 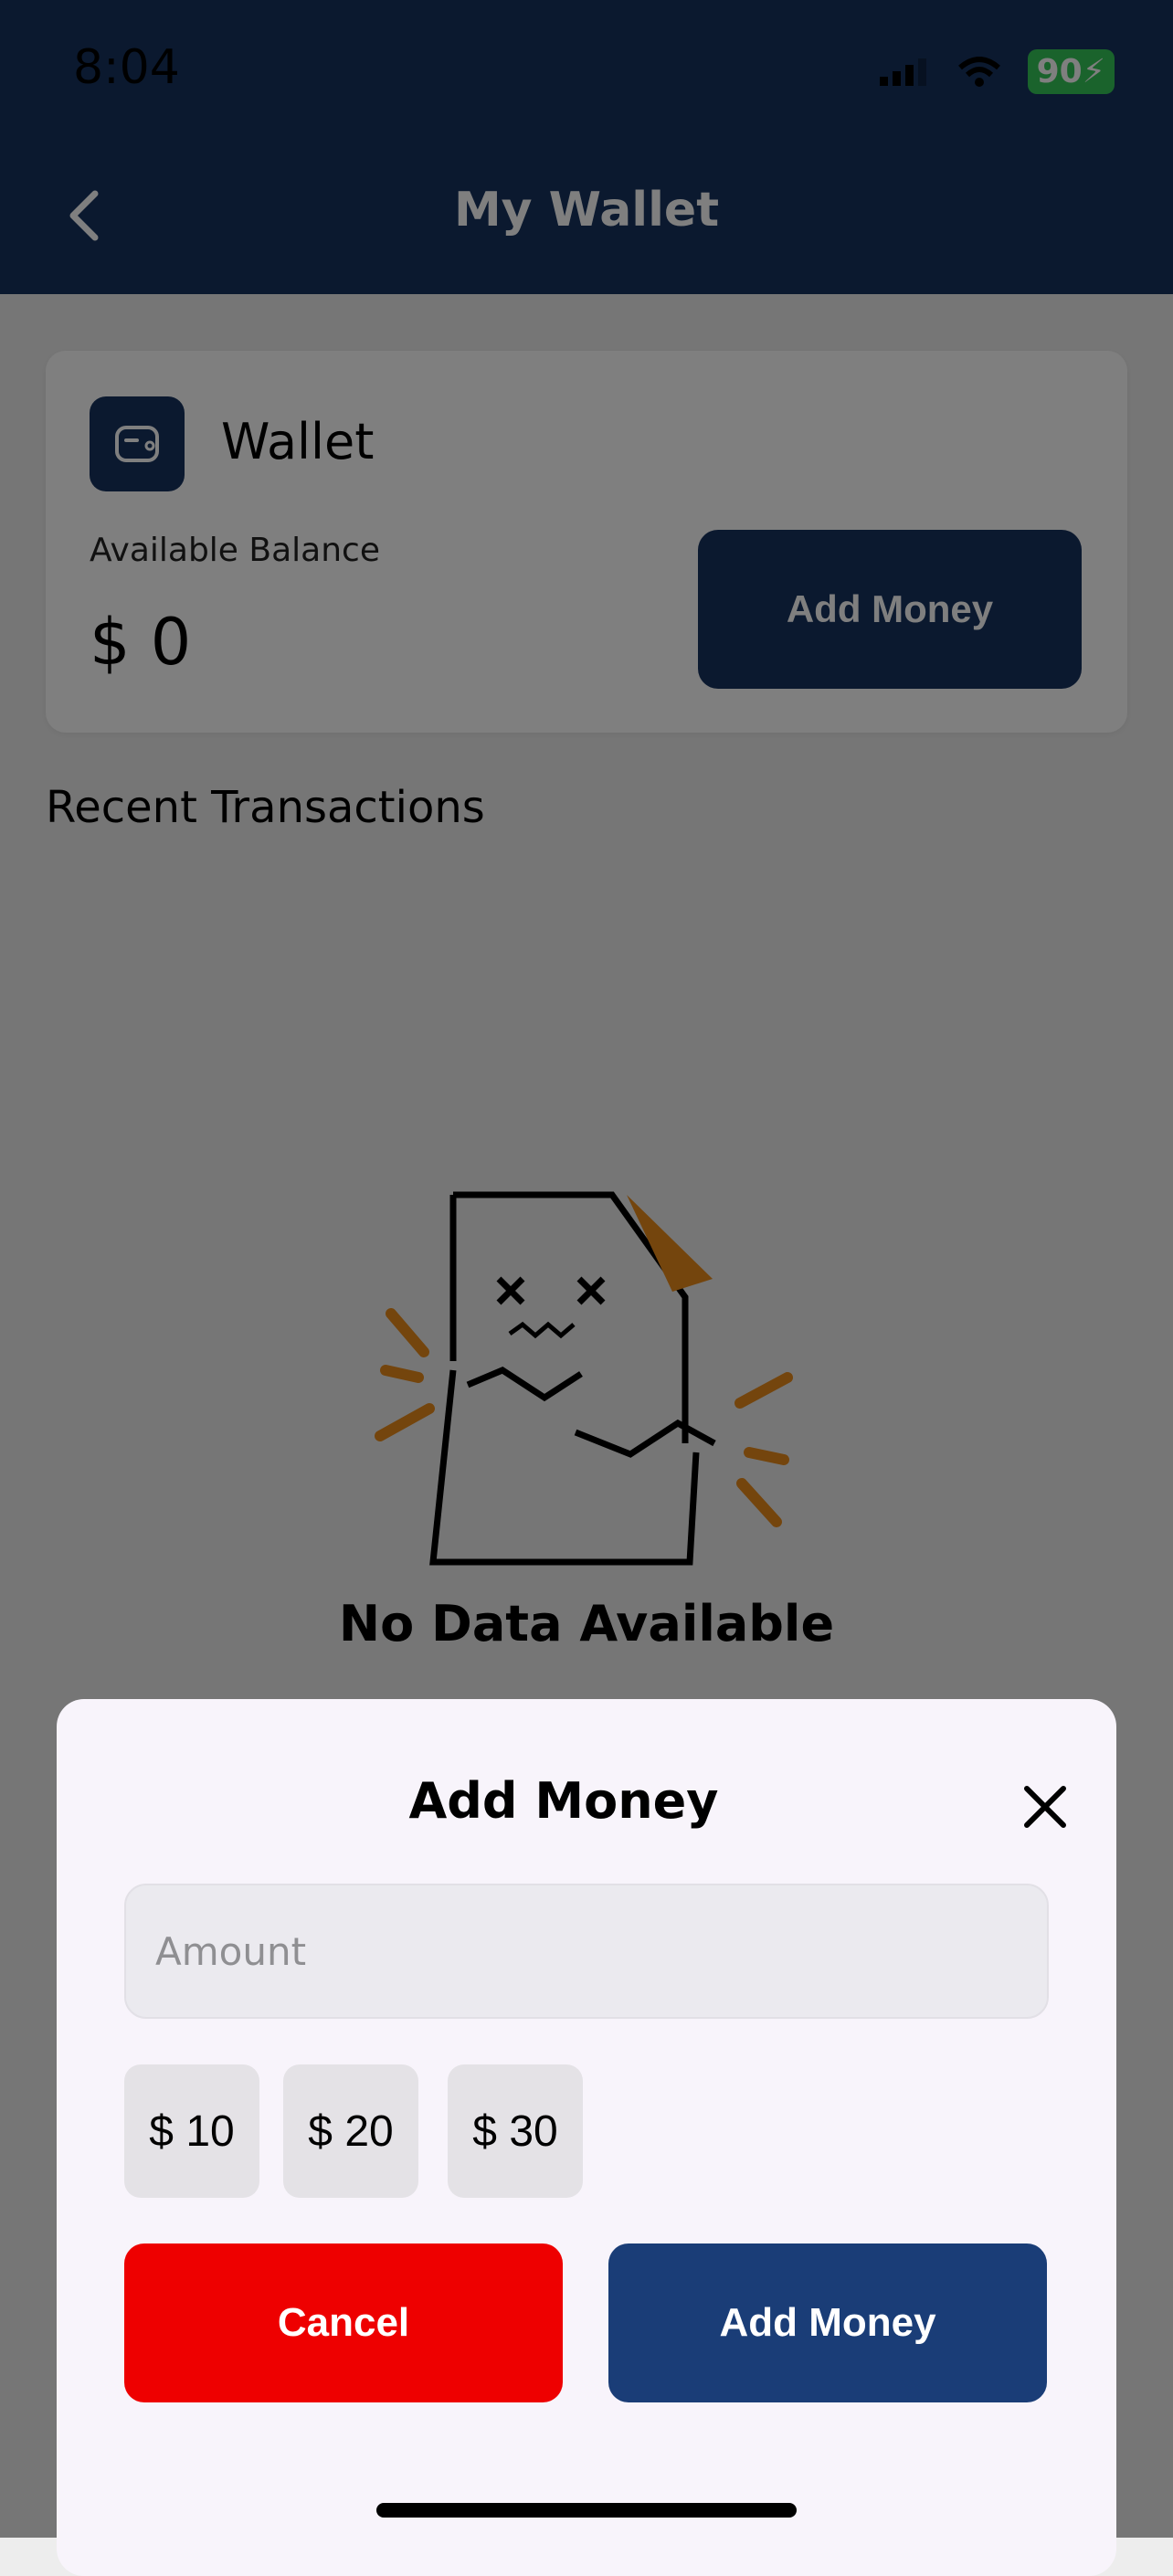 What do you see at coordinates (343, 2322) in the screenshot?
I see `cancel-button: Cancel` at bounding box center [343, 2322].